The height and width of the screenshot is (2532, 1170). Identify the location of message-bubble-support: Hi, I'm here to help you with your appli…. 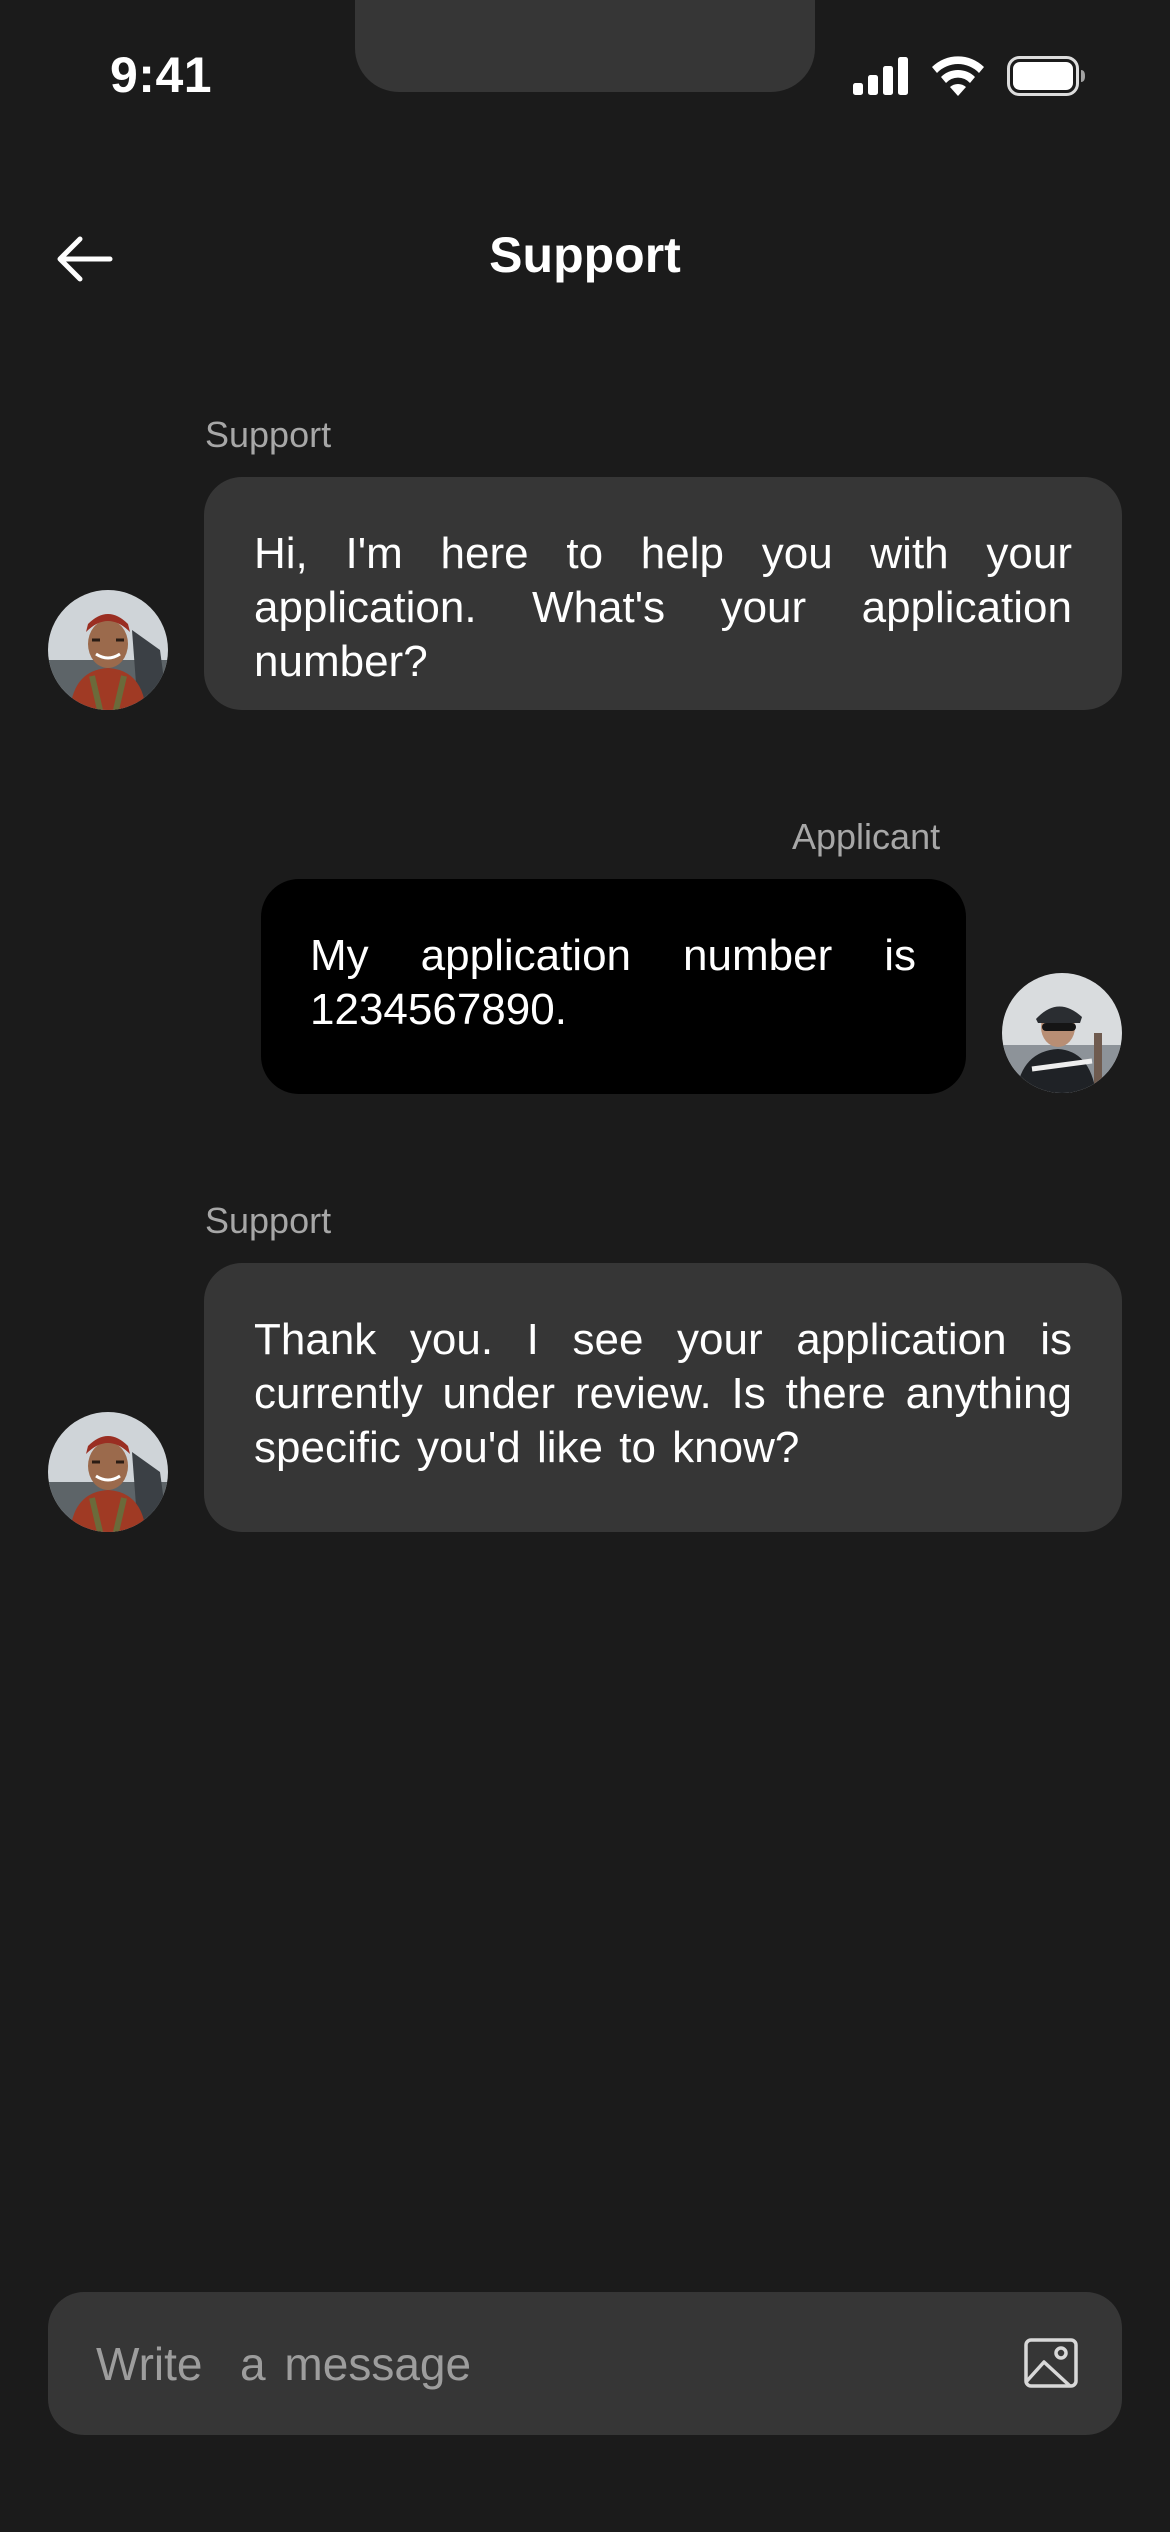
(663, 593).